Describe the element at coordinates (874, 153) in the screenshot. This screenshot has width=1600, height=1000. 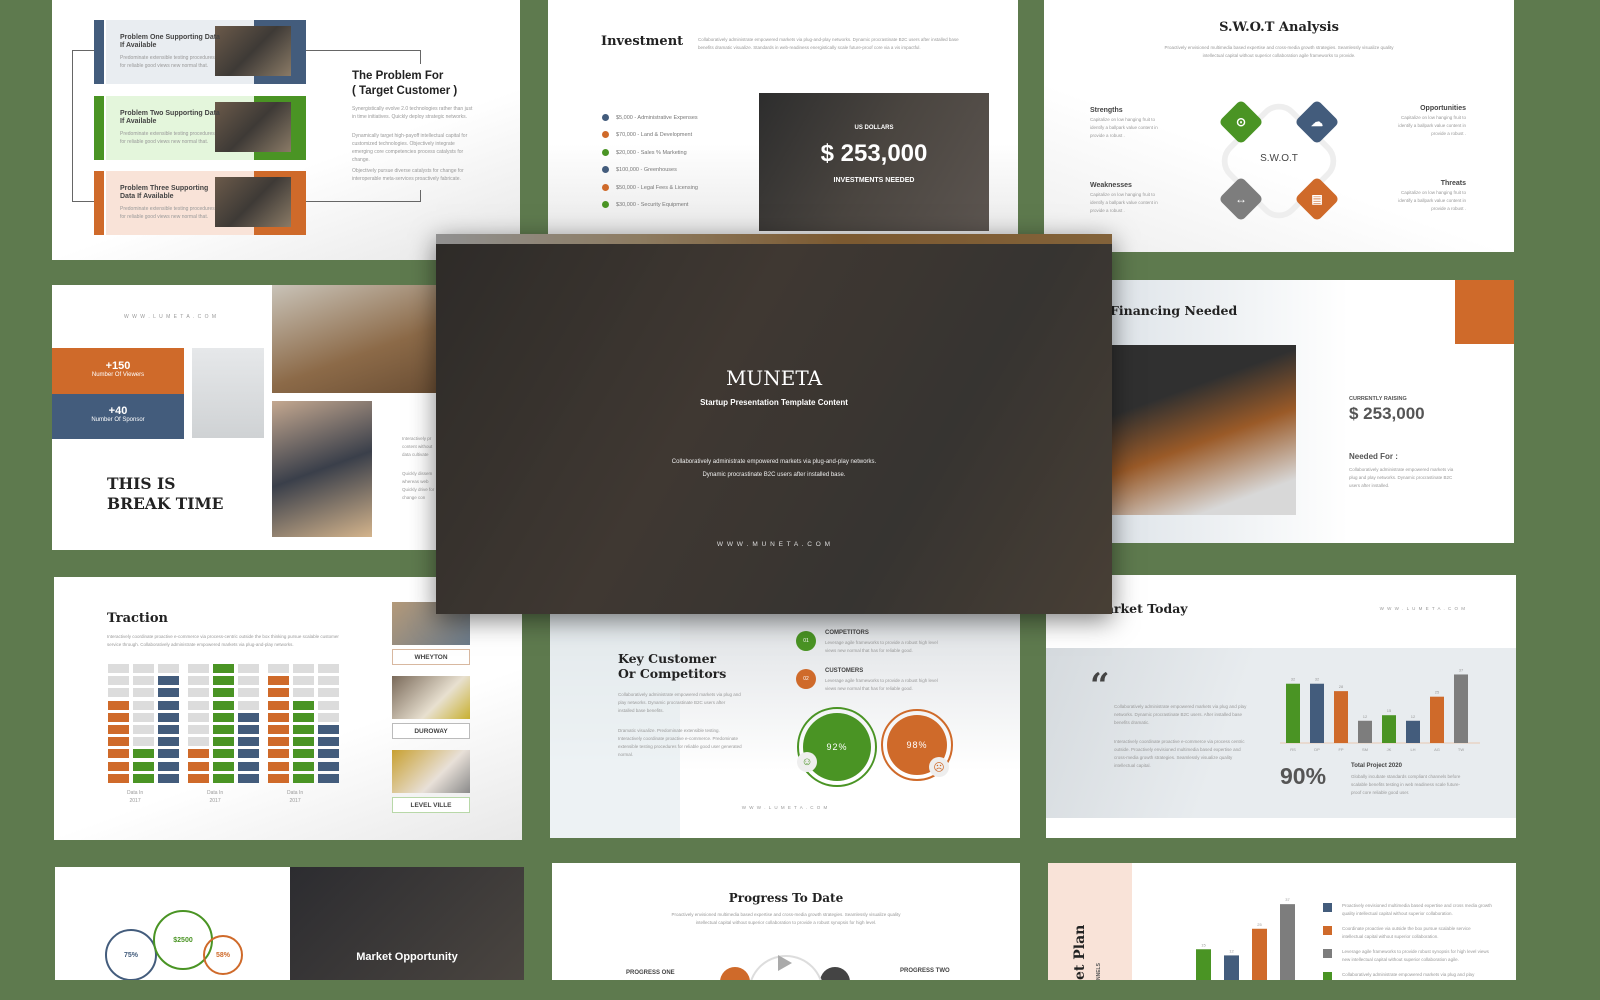
I see `investment-amount: $ 253,000` at that location.